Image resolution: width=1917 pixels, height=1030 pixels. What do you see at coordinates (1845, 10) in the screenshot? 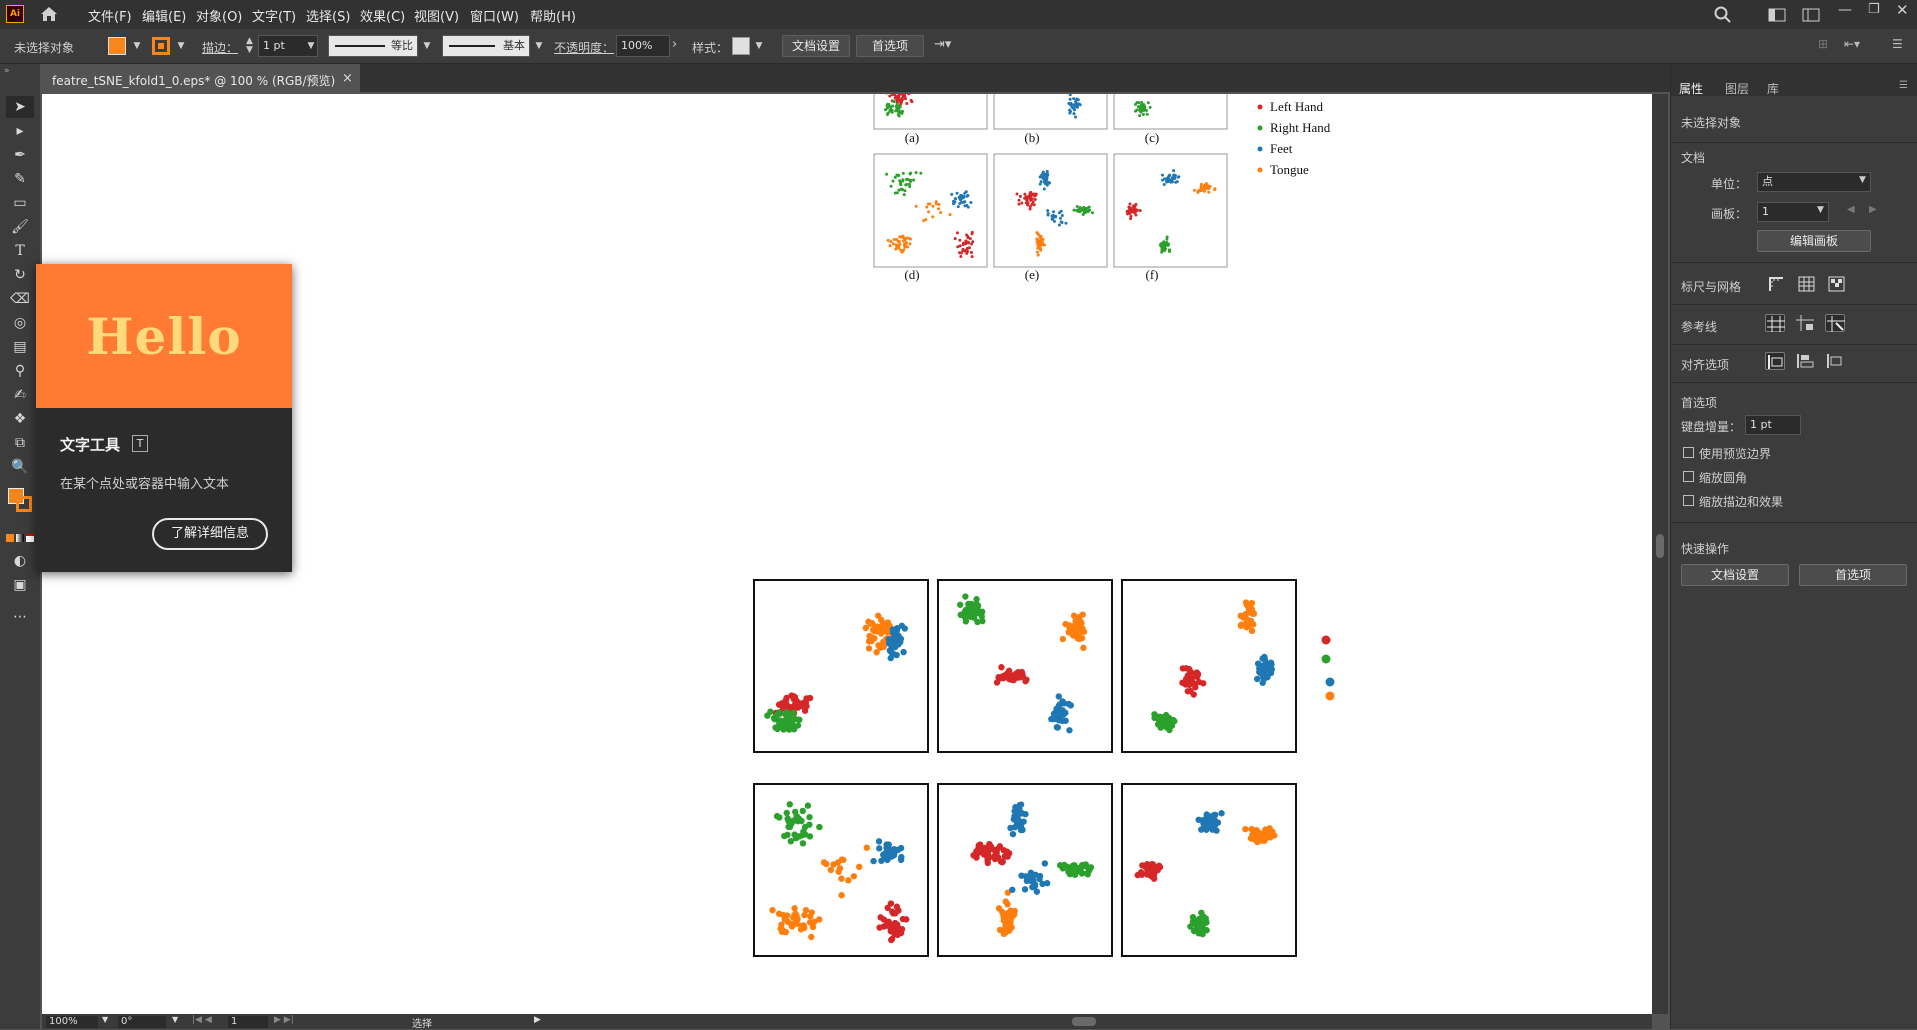
I see `minimize-icon: —` at bounding box center [1845, 10].